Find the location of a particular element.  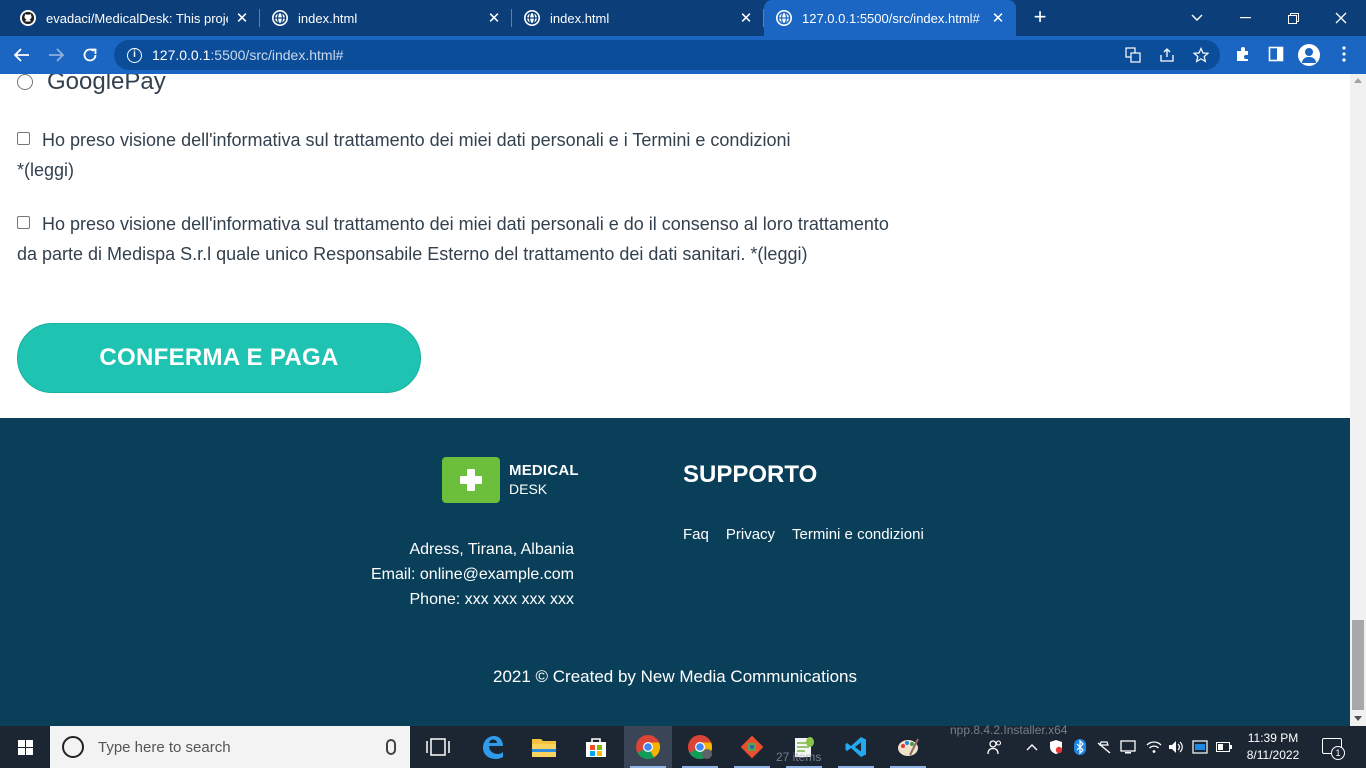

edge-icon is located at coordinates (492, 747).